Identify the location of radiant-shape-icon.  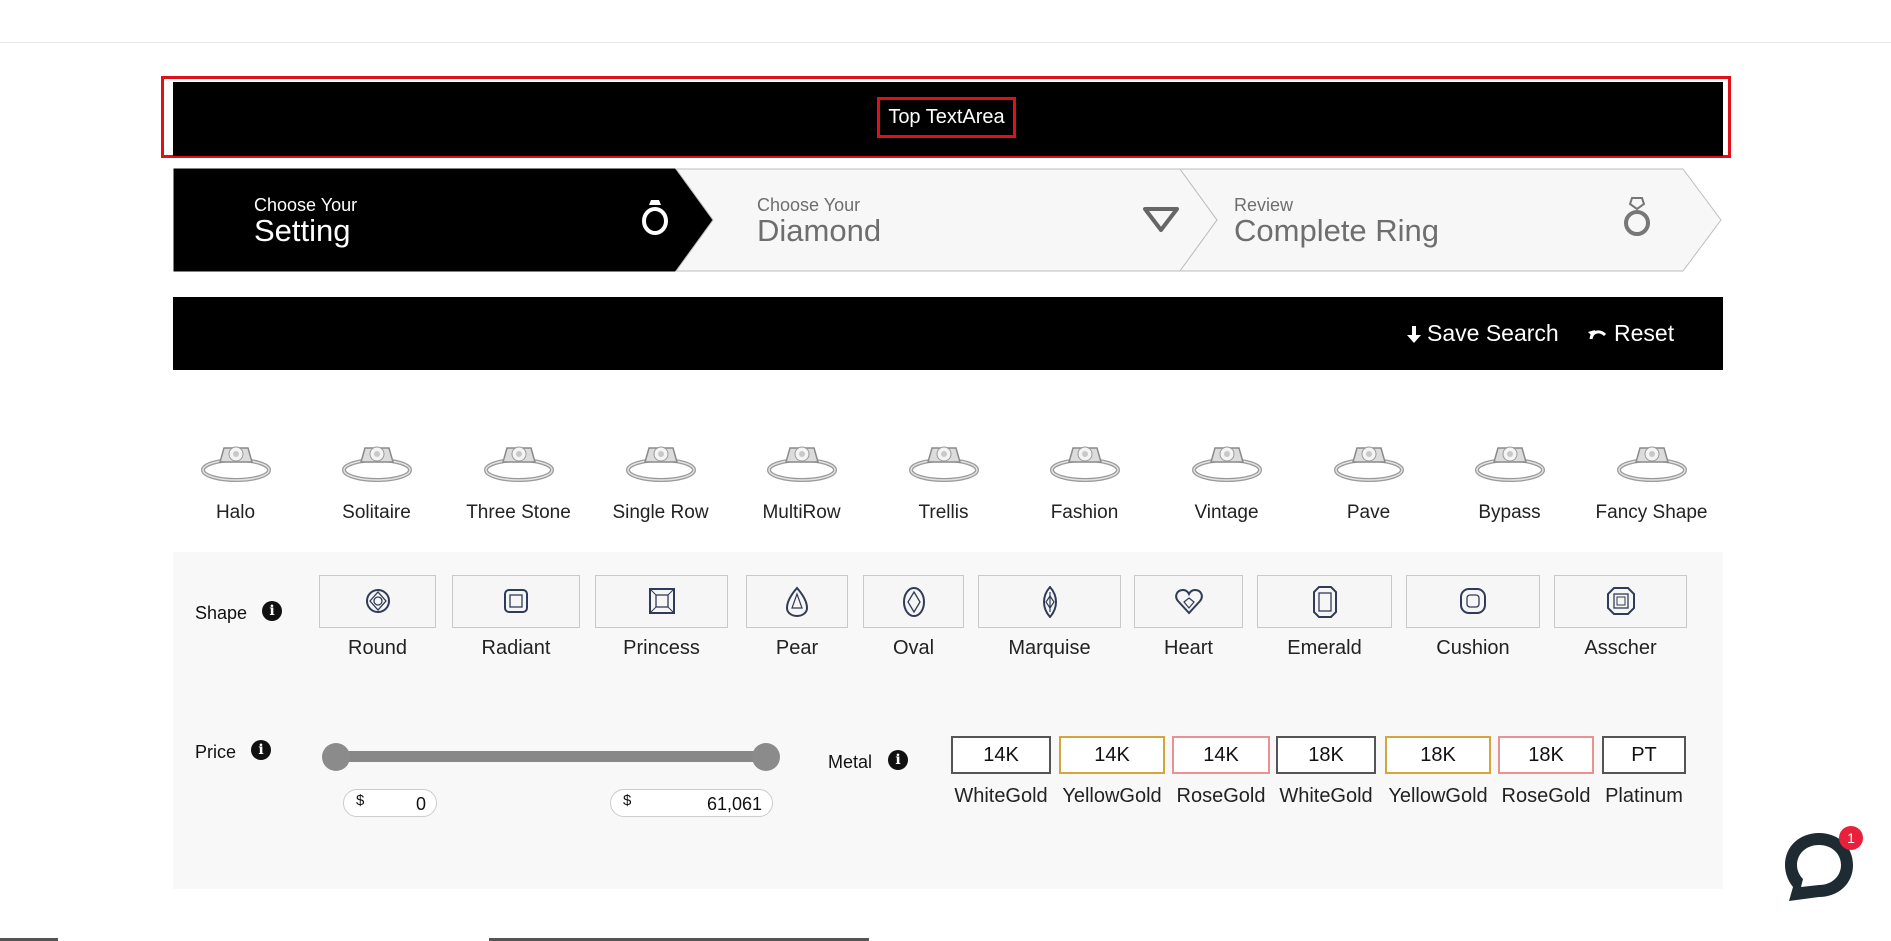
(516, 600).